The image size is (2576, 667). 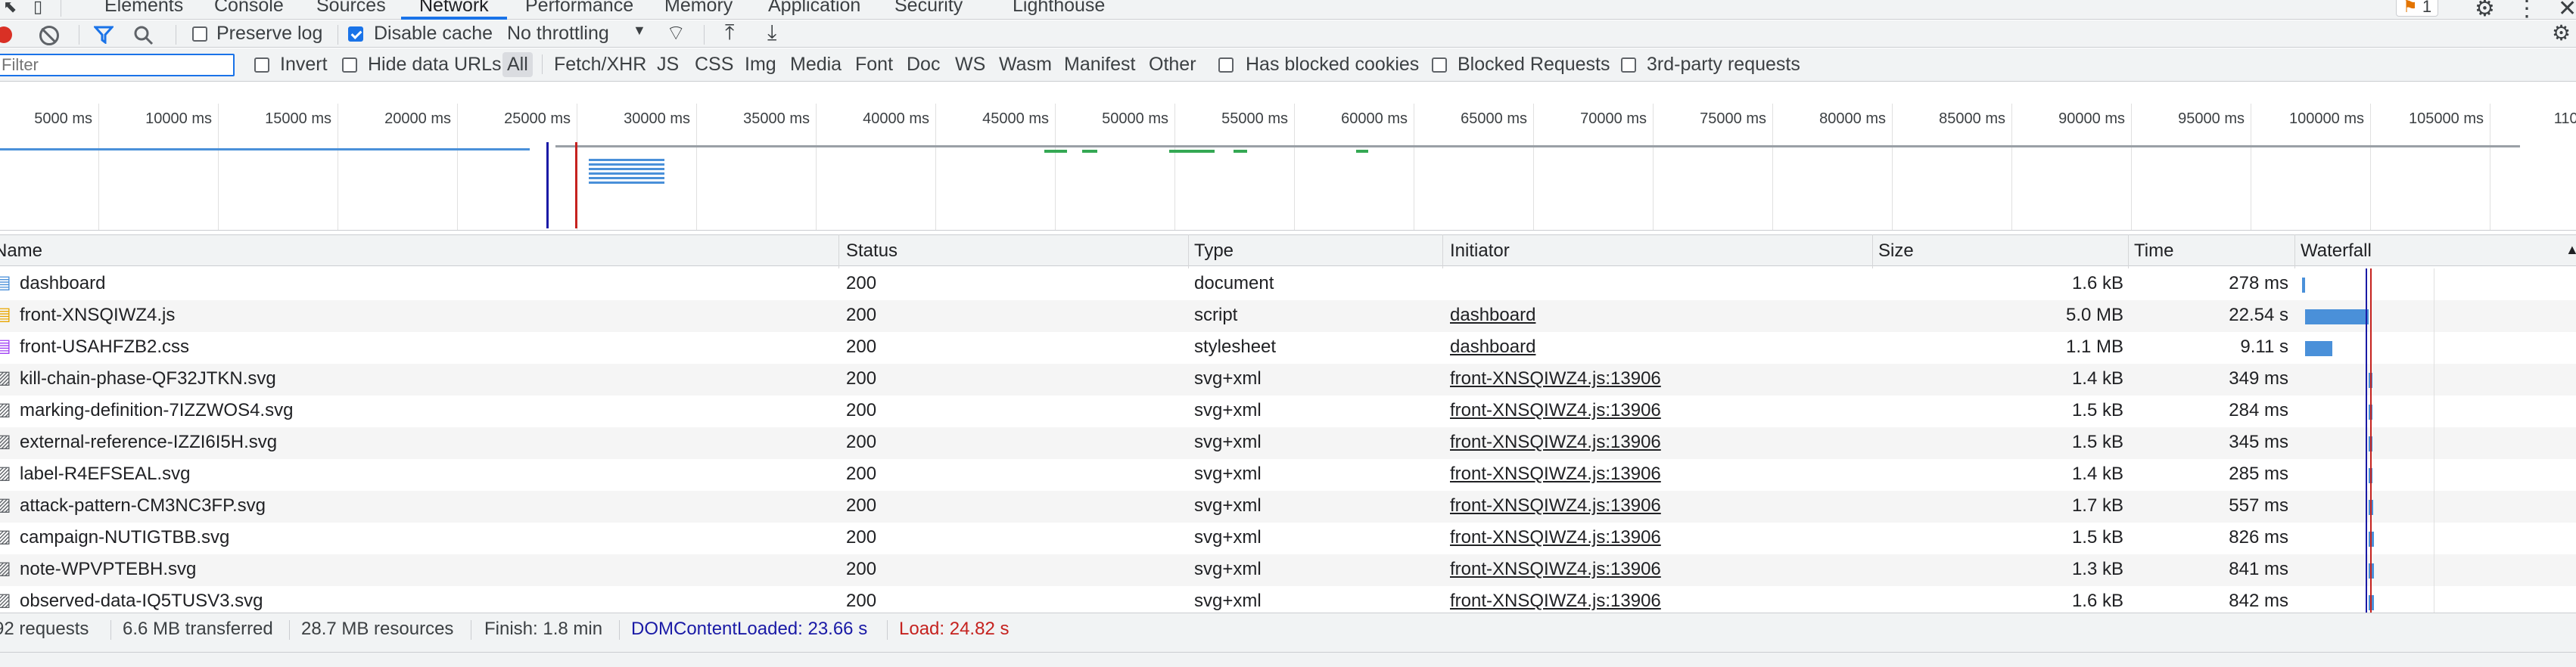 What do you see at coordinates (38, 9) in the screenshot?
I see `device-toolbar-icon: ▯` at bounding box center [38, 9].